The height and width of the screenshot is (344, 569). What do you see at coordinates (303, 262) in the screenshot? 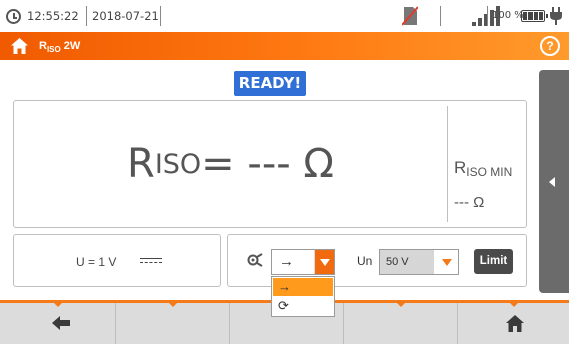
I see `measurement-mode-select: →` at bounding box center [303, 262].